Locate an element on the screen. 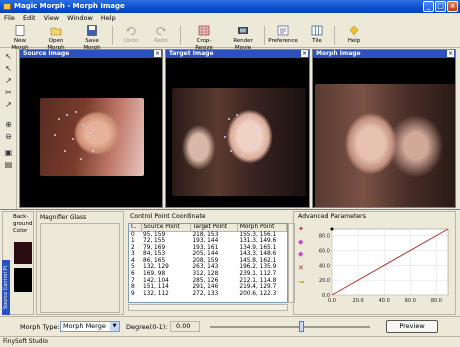 The width and height of the screenshot is (460, 347). table-row: 6 169, 98 312, 128 239.1, 112.7 is located at coordinates (208, 274).